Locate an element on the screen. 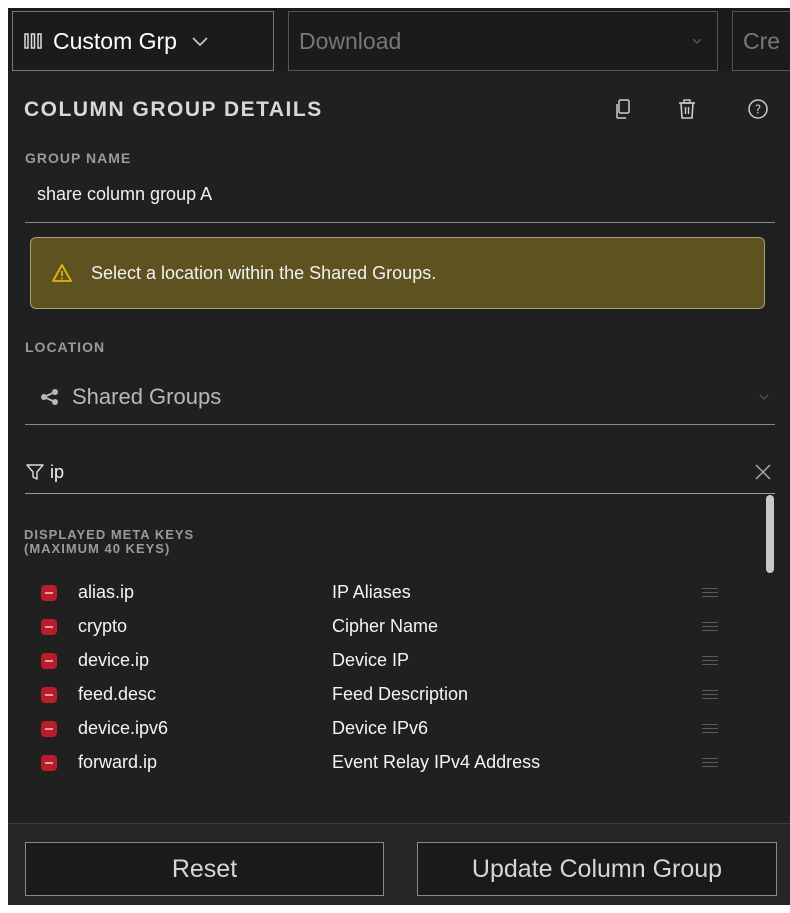 This screenshot has height=913, width=790. warning-icon is located at coordinates (62, 273).